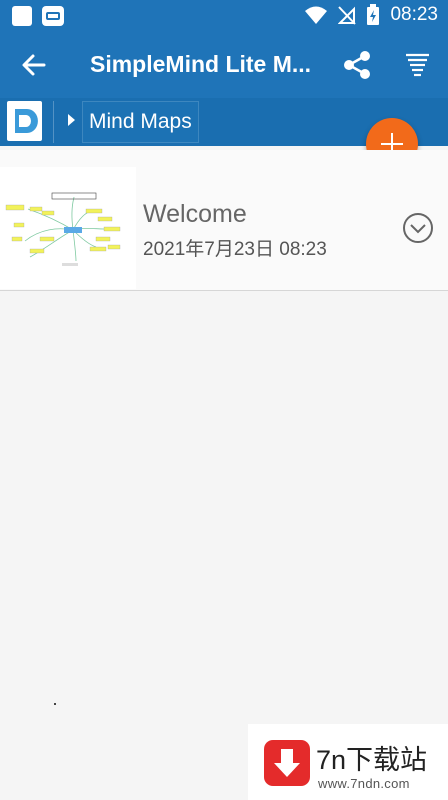 This screenshot has width=448, height=800. I want to click on watermark-url: www.7ndn.com, so click(364, 783).